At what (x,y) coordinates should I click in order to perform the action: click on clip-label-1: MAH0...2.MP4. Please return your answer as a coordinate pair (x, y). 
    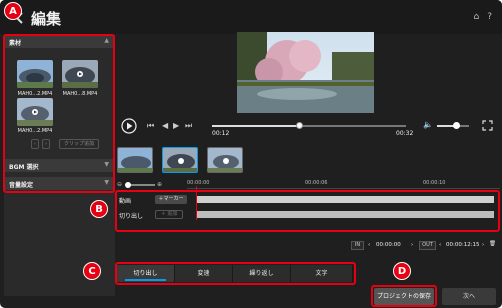
    Looking at the image, I should click on (35, 94).